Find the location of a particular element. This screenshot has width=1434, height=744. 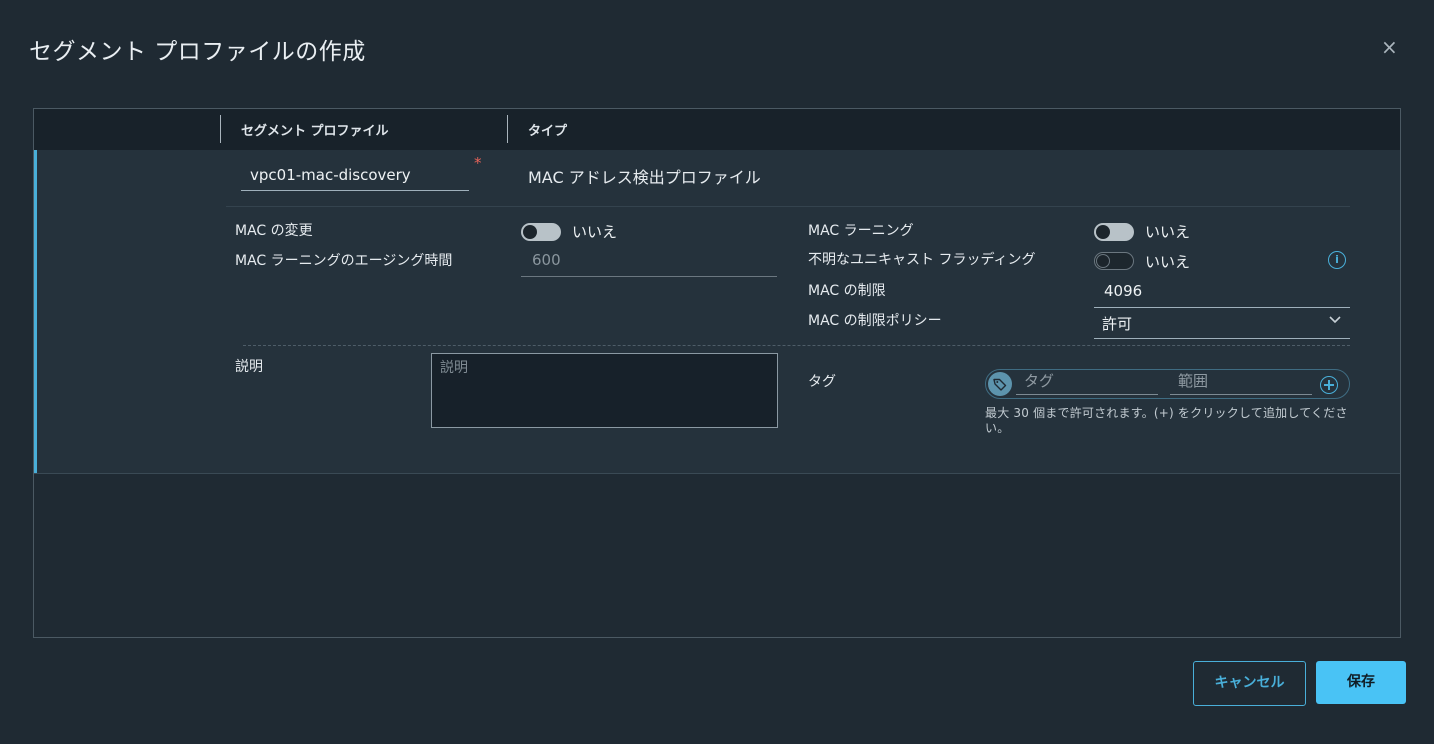

tag-placeholder: タグ is located at coordinates (1039, 381).